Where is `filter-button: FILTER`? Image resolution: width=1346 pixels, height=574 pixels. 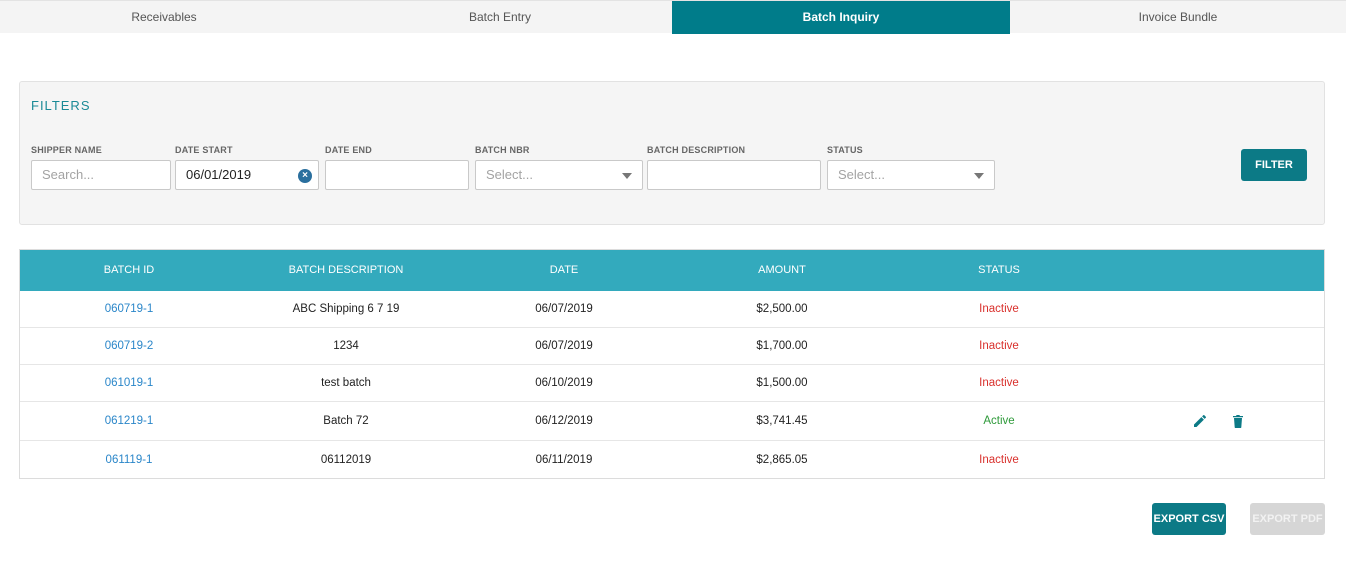
filter-button: FILTER is located at coordinates (1274, 165).